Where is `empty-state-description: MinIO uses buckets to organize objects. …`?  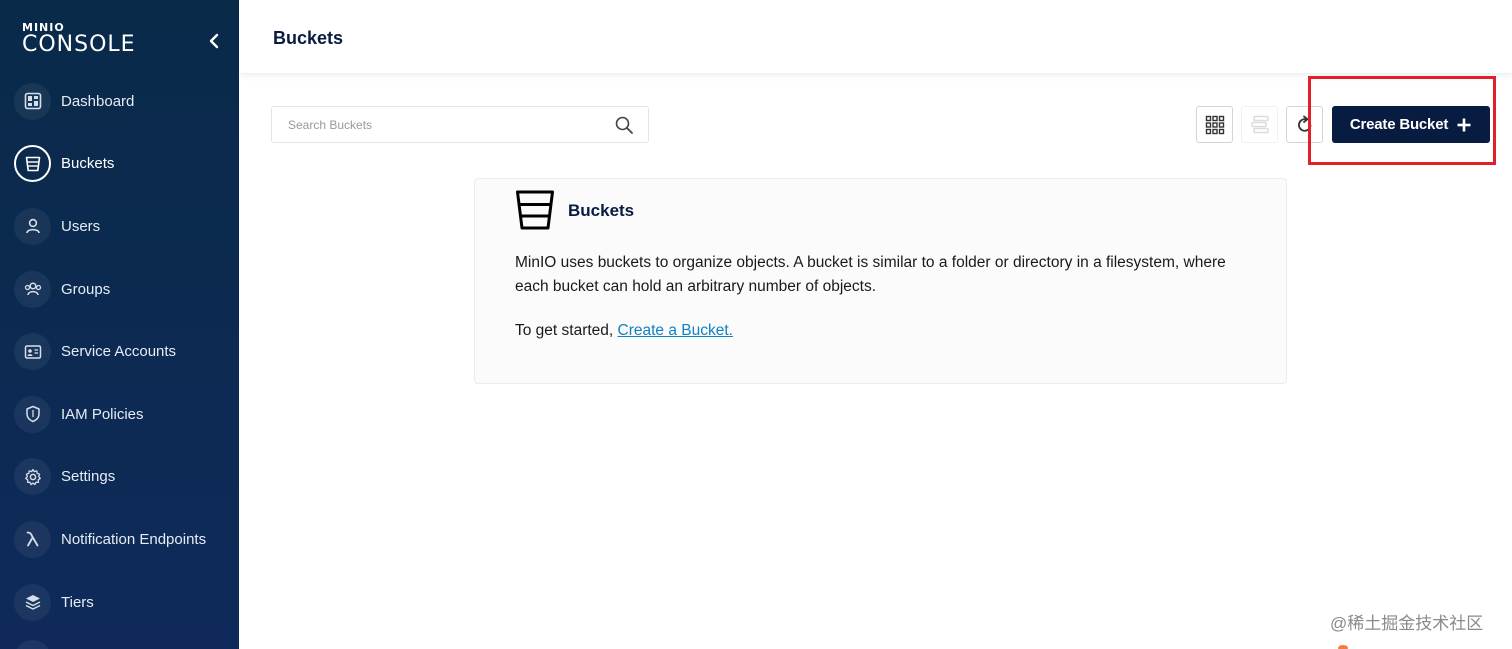 empty-state-description: MinIO uses buckets to organize objects. … is located at coordinates (870, 274).